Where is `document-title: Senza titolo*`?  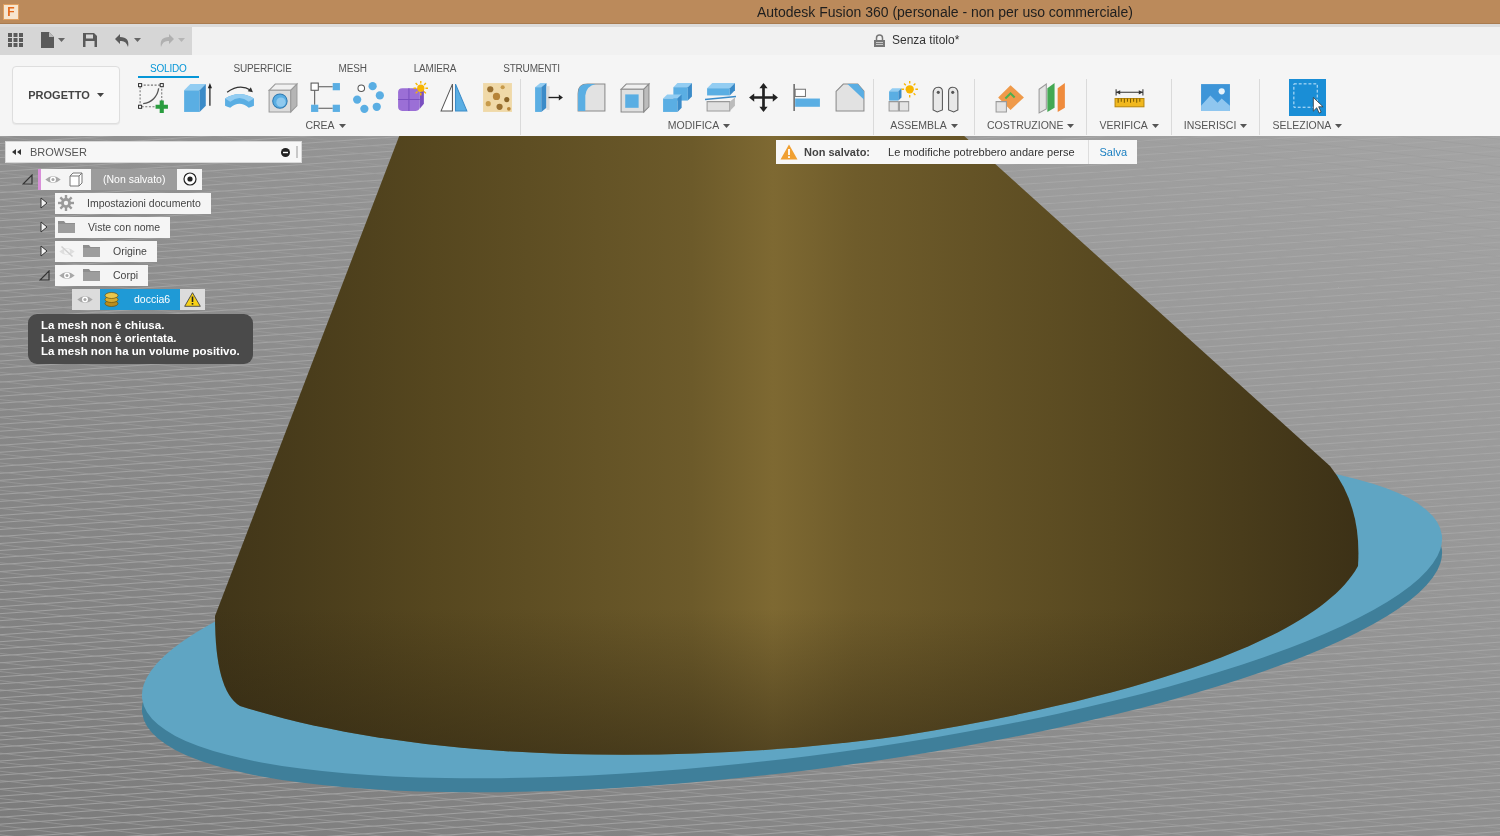 document-title: Senza titolo* is located at coordinates (926, 40).